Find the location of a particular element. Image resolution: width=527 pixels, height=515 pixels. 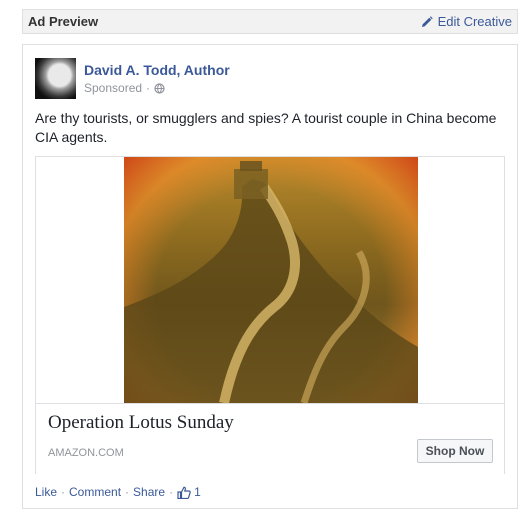

comment-link: Comment is located at coordinates (95, 492).